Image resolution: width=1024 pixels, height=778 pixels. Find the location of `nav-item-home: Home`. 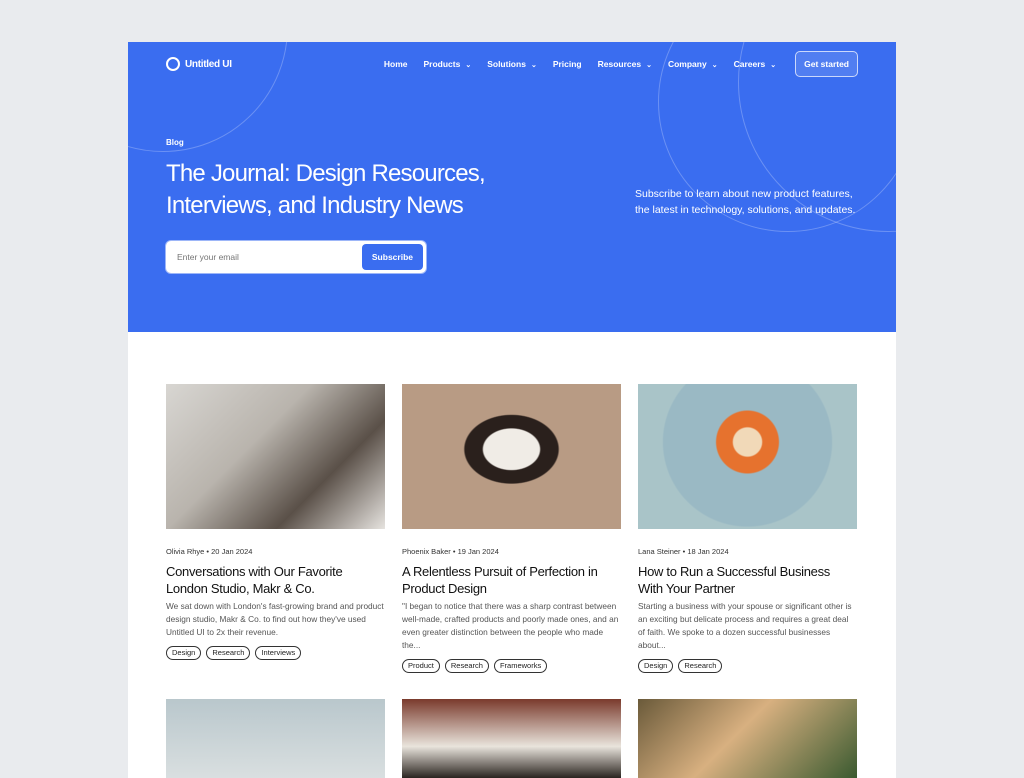

nav-item-home: Home is located at coordinates (396, 64).